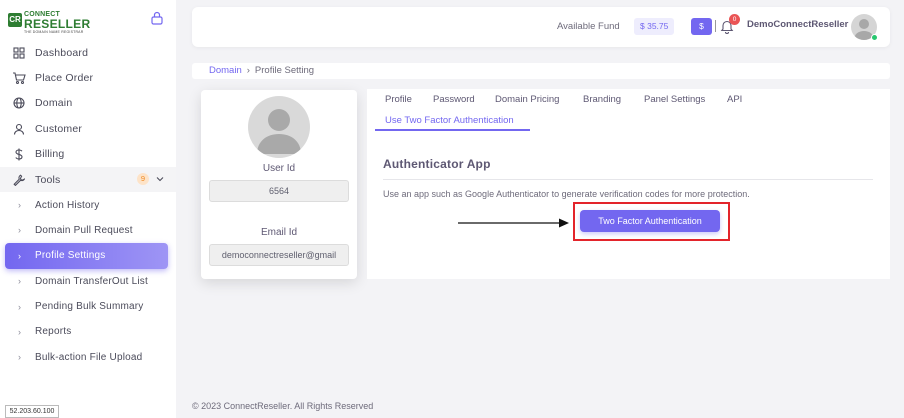 The image size is (904, 418). What do you see at coordinates (654, 26) in the screenshot?
I see `available-fund-value: $ 35.75` at bounding box center [654, 26].